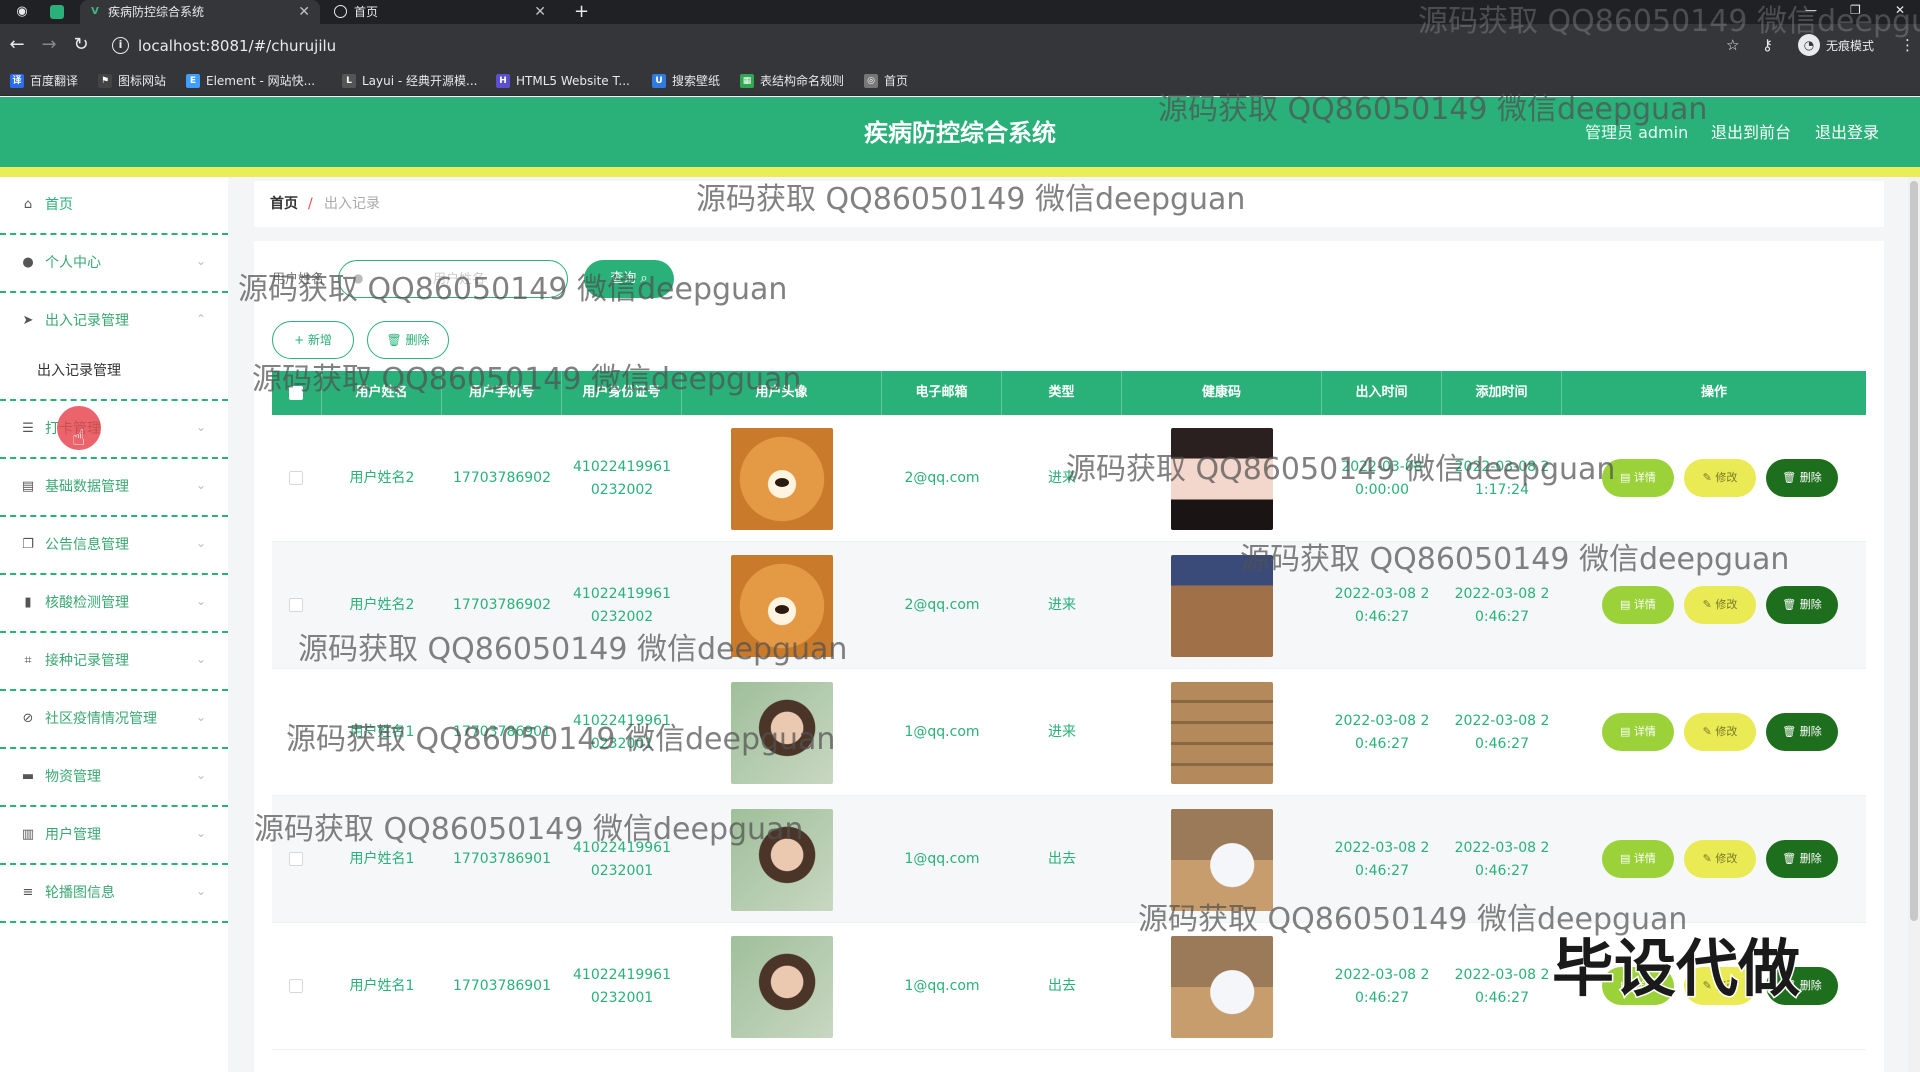 Image resolution: width=1920 pixels, height=1072 pixels. What do you see at coordinates (87, 545) in the screenshot?
I see `sidebar-item-label: 公告信息管理` at bounding box center [87, 545].